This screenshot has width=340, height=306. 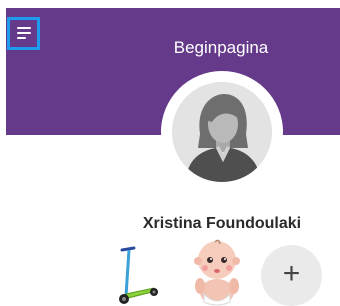 I want to click on page-title: Beginpagina, so click(x=221, y=47).